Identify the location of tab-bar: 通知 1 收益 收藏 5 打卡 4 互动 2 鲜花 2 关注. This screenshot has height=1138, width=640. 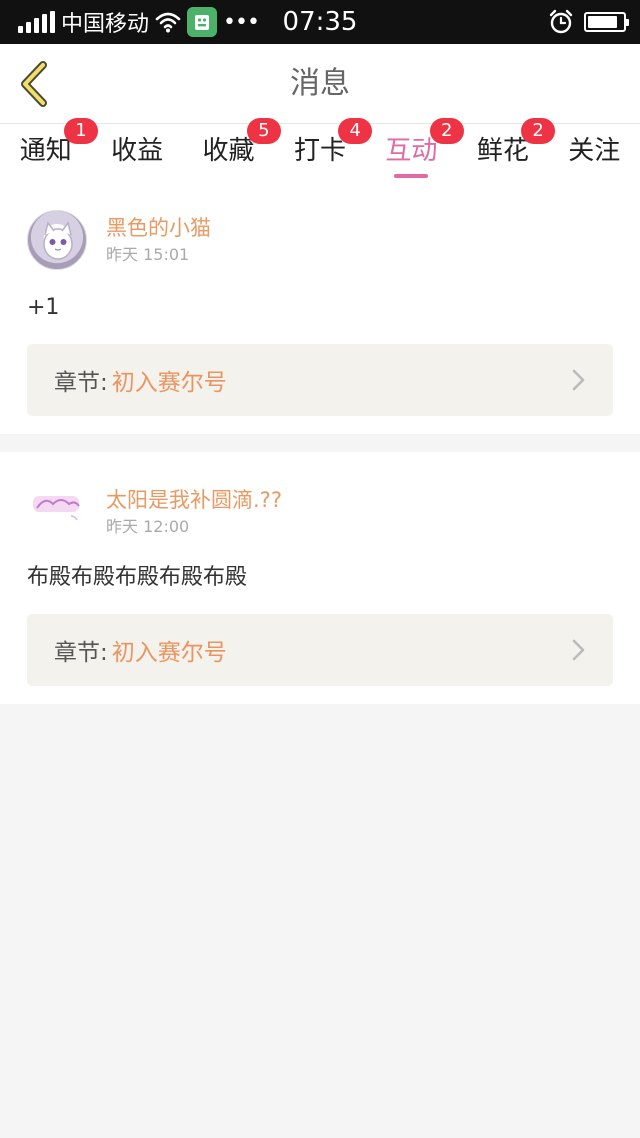
(320, 152).